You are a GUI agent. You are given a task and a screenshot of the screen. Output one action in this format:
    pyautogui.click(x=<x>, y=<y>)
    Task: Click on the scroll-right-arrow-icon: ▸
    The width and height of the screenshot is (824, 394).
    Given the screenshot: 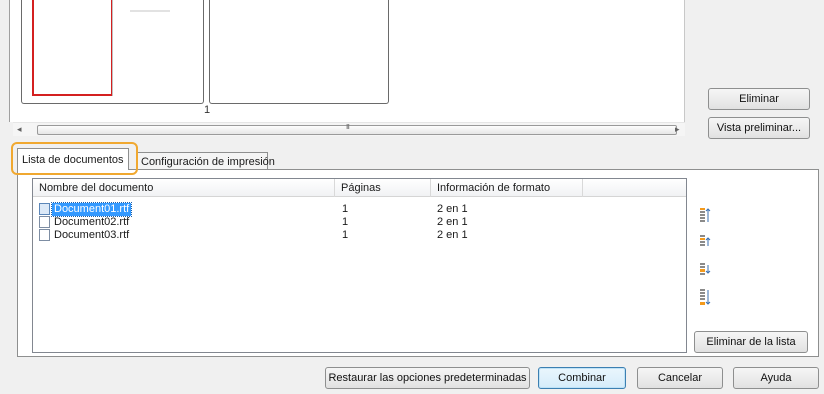 What is the action you would take?
    pyautogui.click(x=677, y=129)
    